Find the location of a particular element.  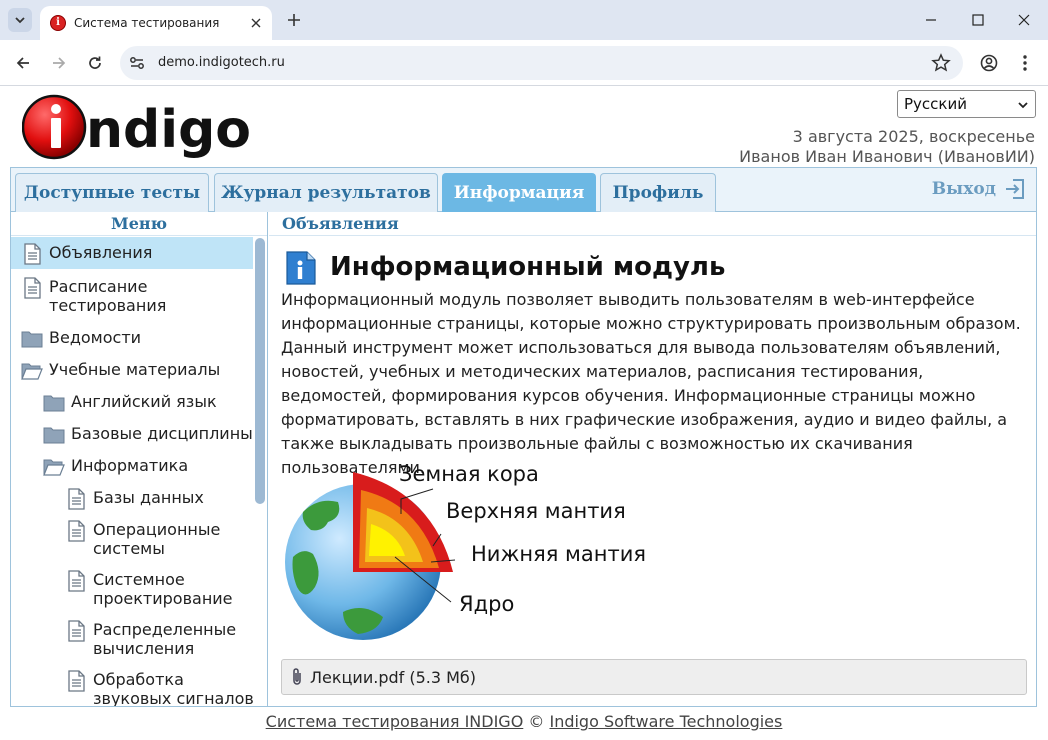

arrow-left-icon is located at coordinates (22, 63).